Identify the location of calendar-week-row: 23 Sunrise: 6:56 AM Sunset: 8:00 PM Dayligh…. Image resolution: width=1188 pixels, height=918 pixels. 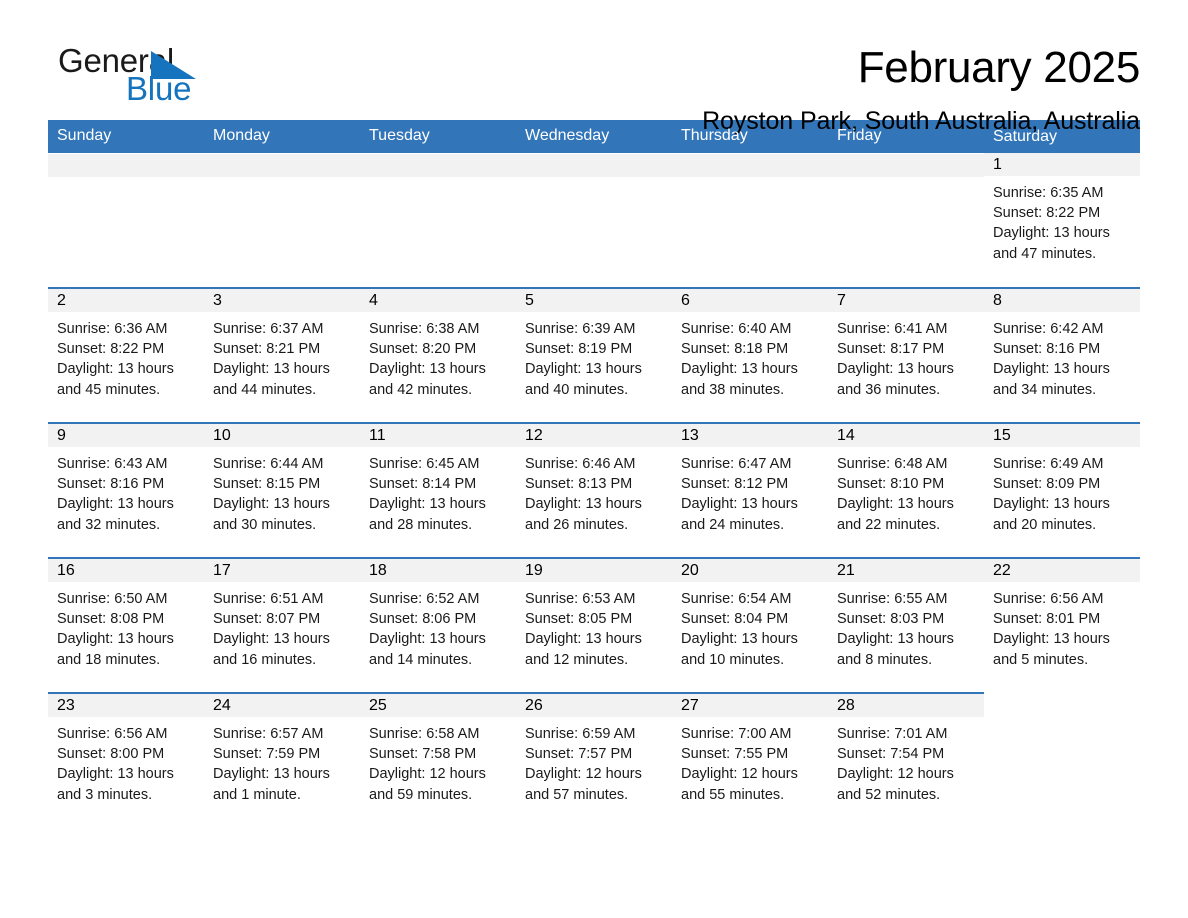
(594, 760).